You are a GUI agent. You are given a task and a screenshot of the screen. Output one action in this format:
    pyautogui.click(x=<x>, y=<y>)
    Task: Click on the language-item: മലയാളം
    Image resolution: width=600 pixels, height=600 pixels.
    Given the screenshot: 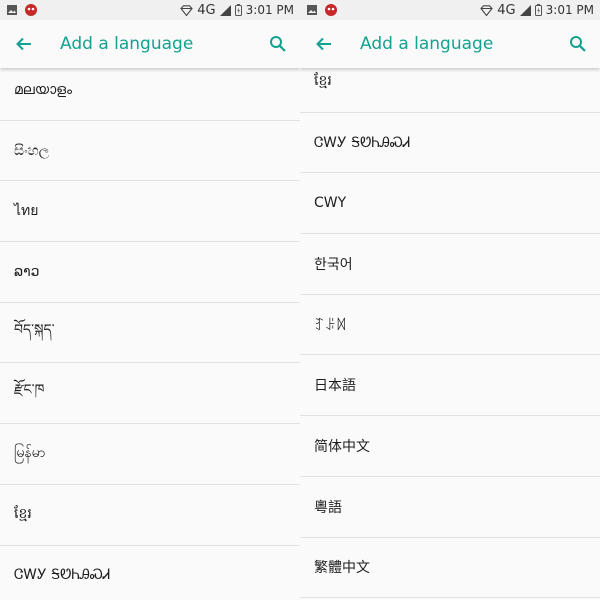 What is the action you would take?
    pyautogui.click(x=150, y=90)
    